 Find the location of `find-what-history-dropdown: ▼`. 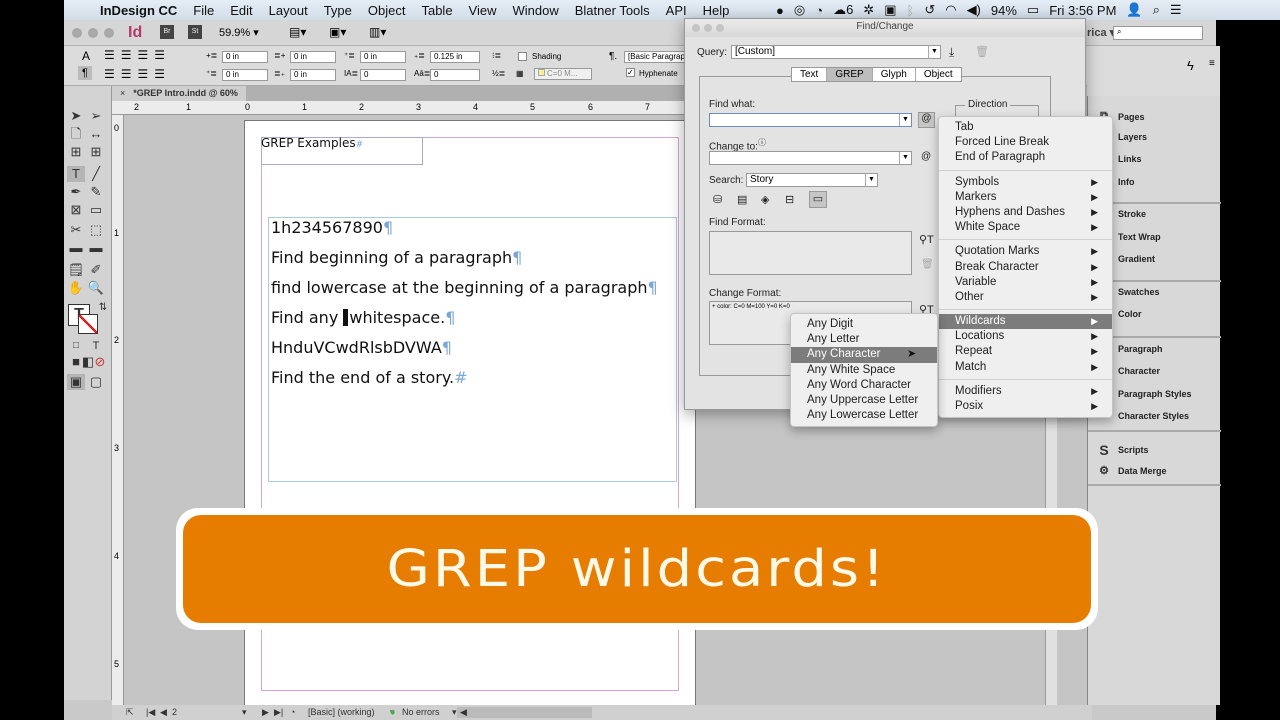

find-what-history-dropdown: ▼ is located at coordinates (905, 120).